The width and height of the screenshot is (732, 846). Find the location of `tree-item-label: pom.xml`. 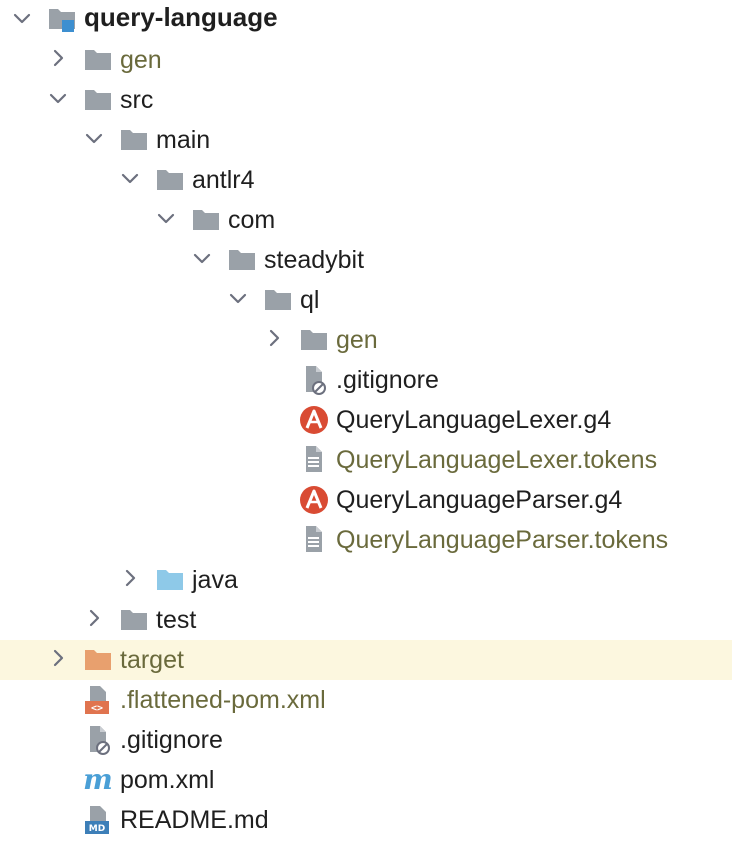

tree-item-label: pom.xml is located at coordinates (167, 780).